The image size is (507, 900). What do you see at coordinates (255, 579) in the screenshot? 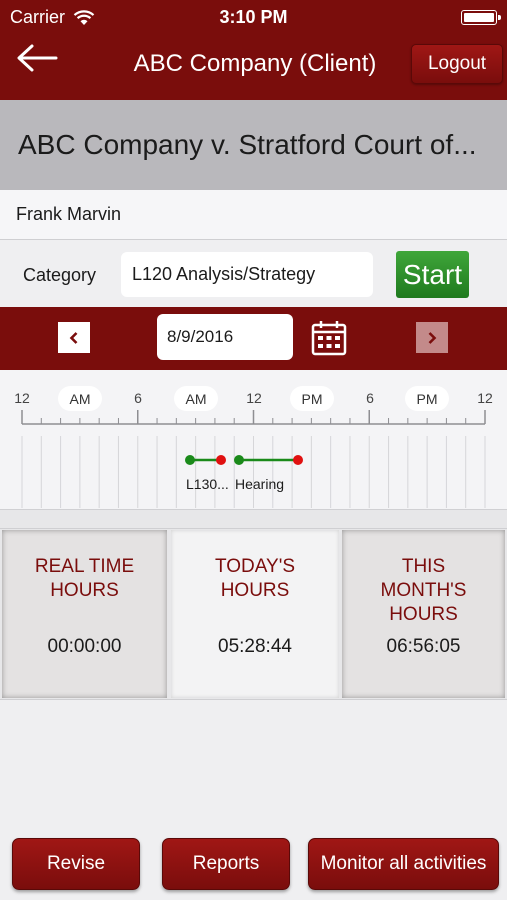
I see `stat-label: TODAY'S HOURS` at bounding box center [255, 579].